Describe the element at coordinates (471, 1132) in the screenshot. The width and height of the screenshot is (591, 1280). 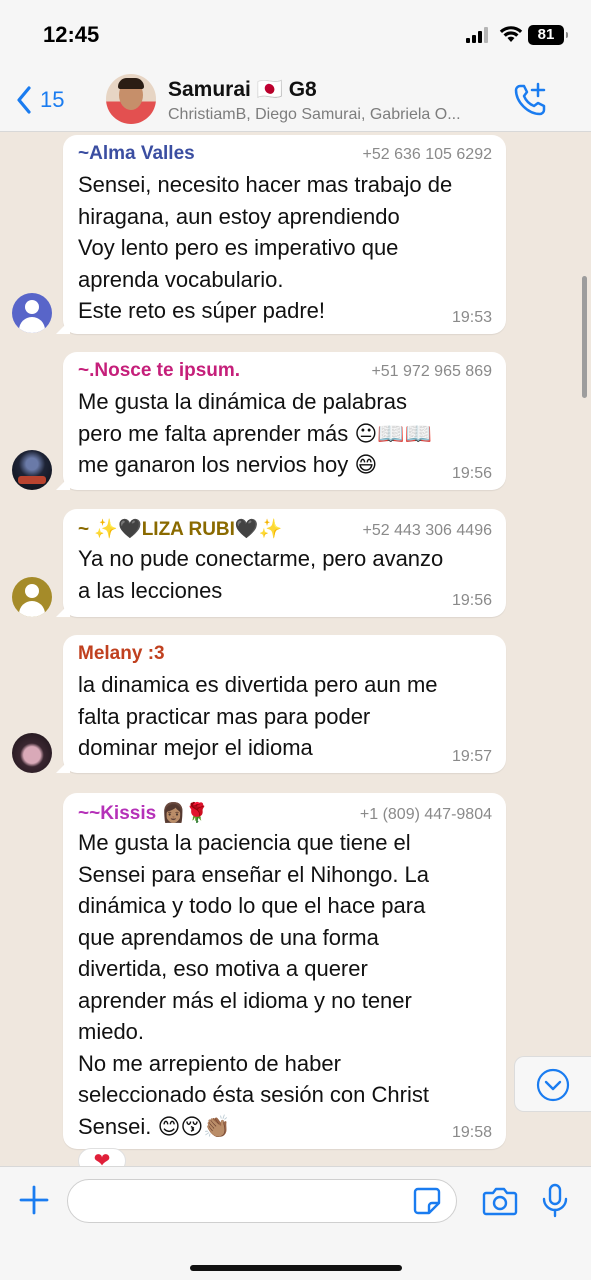
I see `message-time: 19:58` at that location.